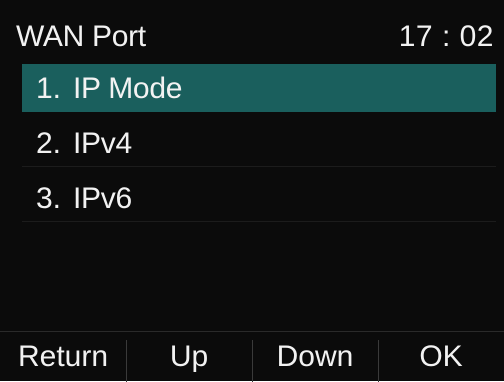  I want to click on menu-item-label: IPv4, so click(102, 143).